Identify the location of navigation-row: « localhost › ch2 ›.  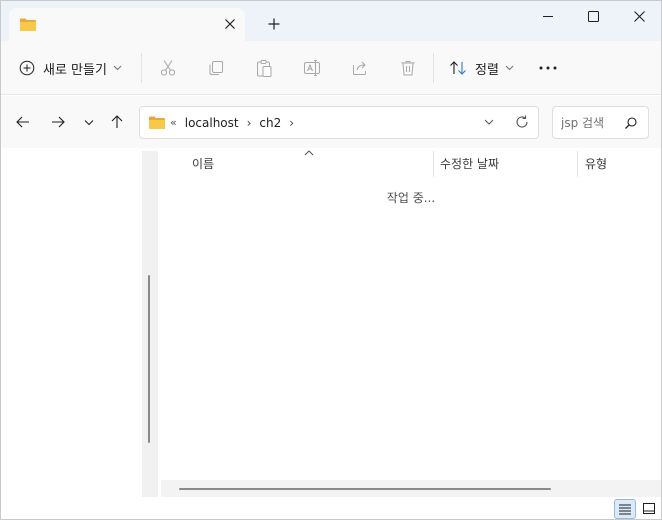
(331, 122).